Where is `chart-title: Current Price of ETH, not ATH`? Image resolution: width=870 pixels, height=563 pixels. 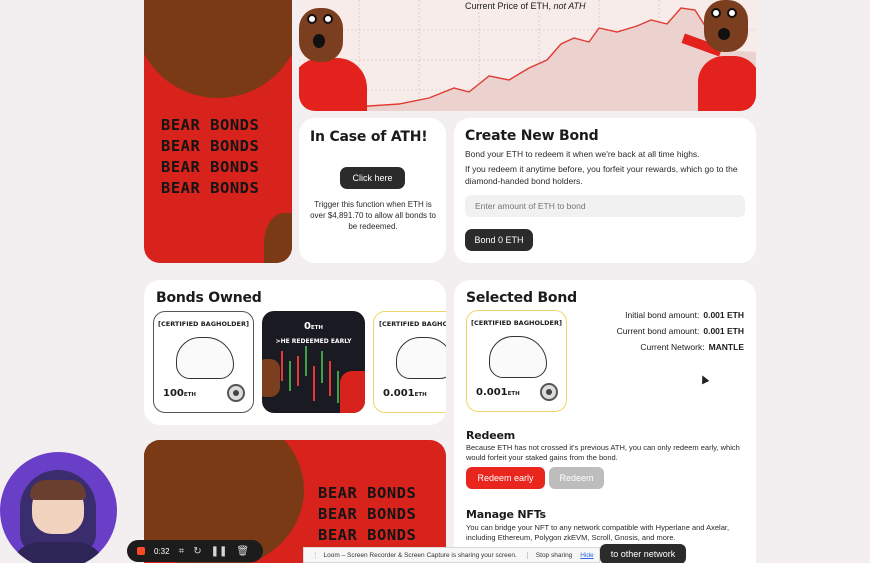 chart-title: Current Price of ETH, not ATH is located at coordinates (525, 6).